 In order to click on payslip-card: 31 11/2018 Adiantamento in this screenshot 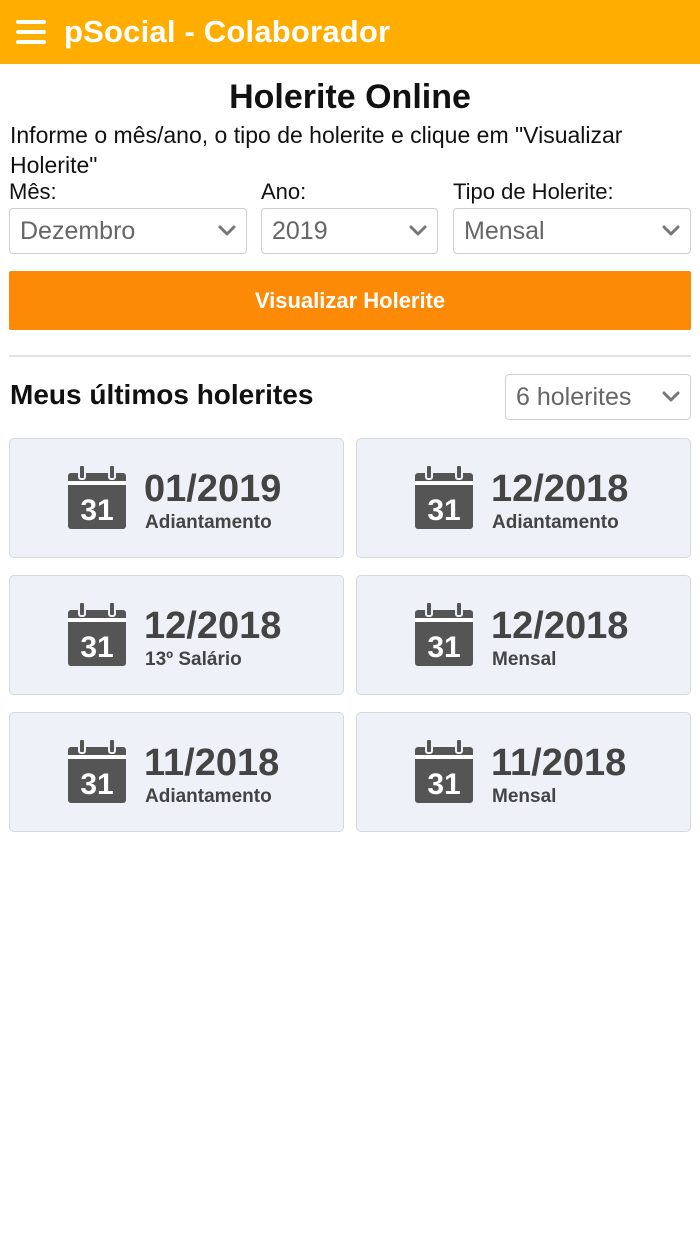, I will do `click(176, 772)`.